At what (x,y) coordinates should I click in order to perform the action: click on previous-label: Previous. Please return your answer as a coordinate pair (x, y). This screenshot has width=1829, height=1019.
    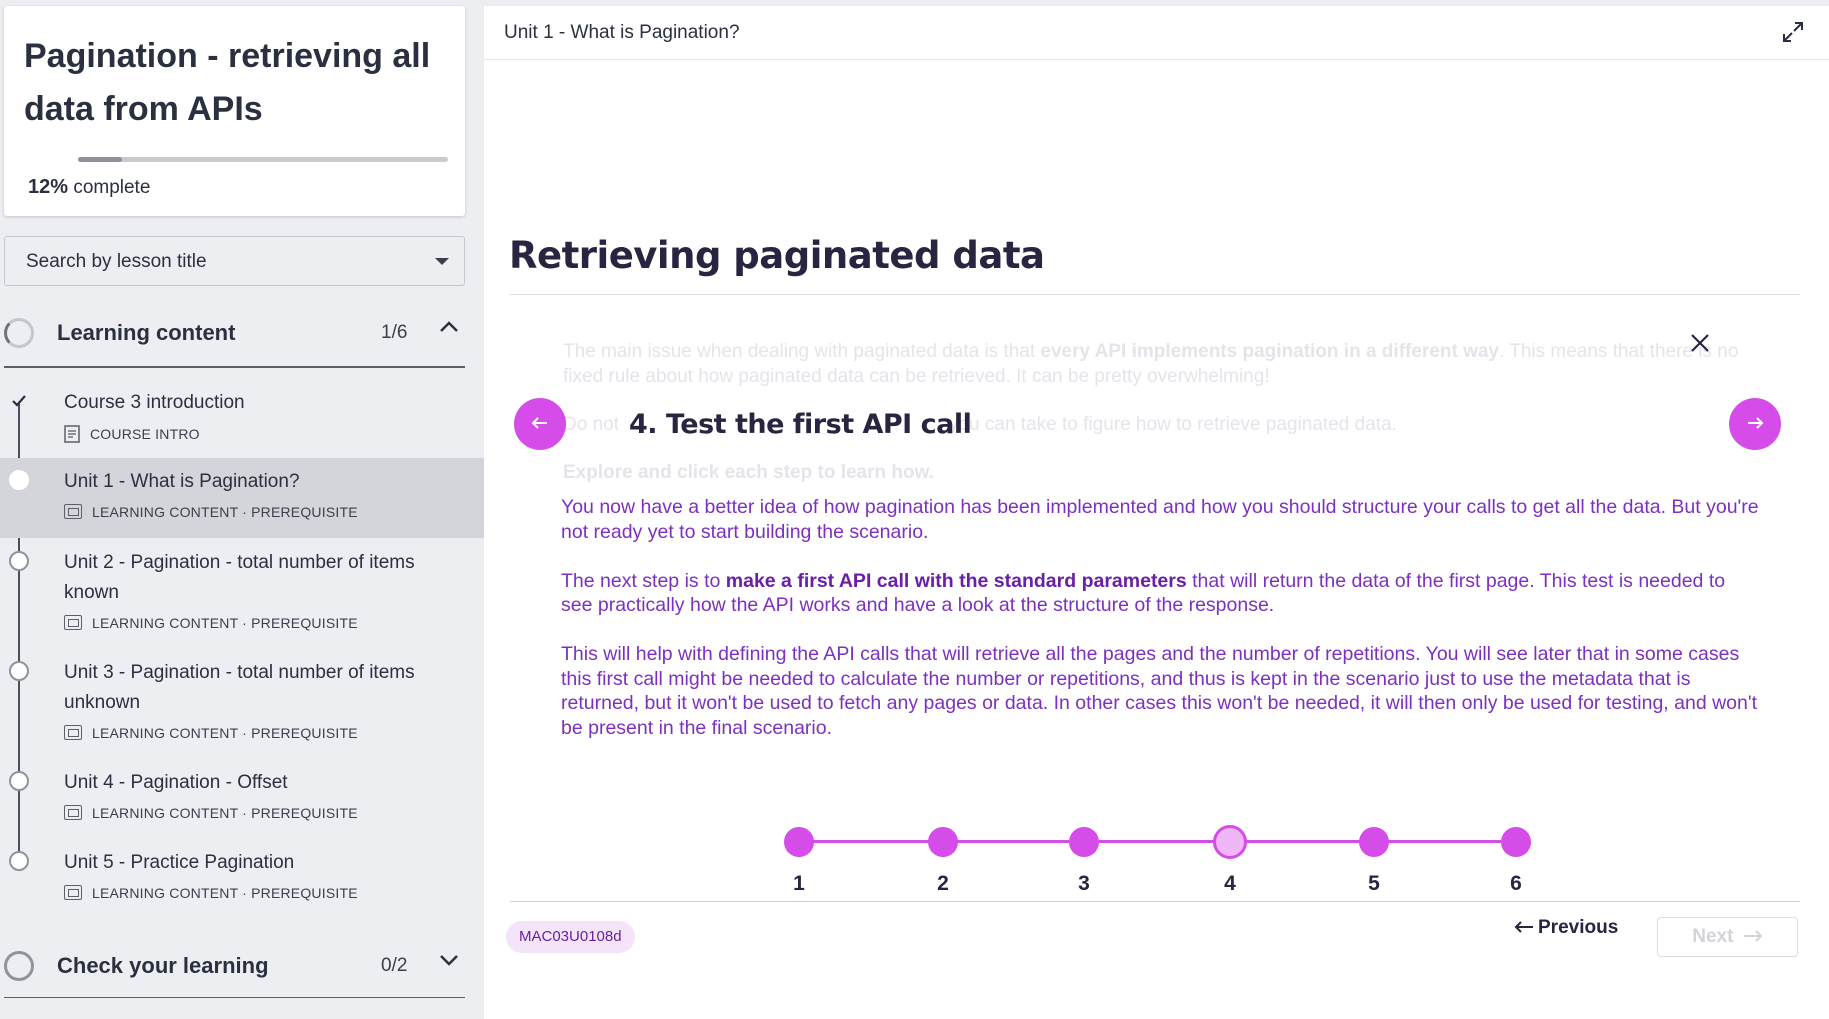
    Looking at the image, I should click on (1578, 927).